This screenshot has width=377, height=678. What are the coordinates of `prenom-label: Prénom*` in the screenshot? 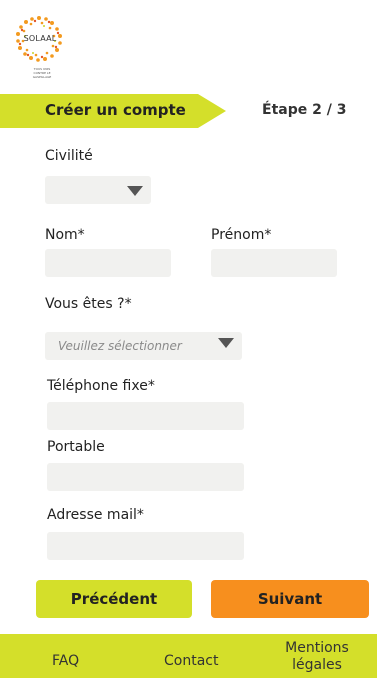 It's located at (241, 235).